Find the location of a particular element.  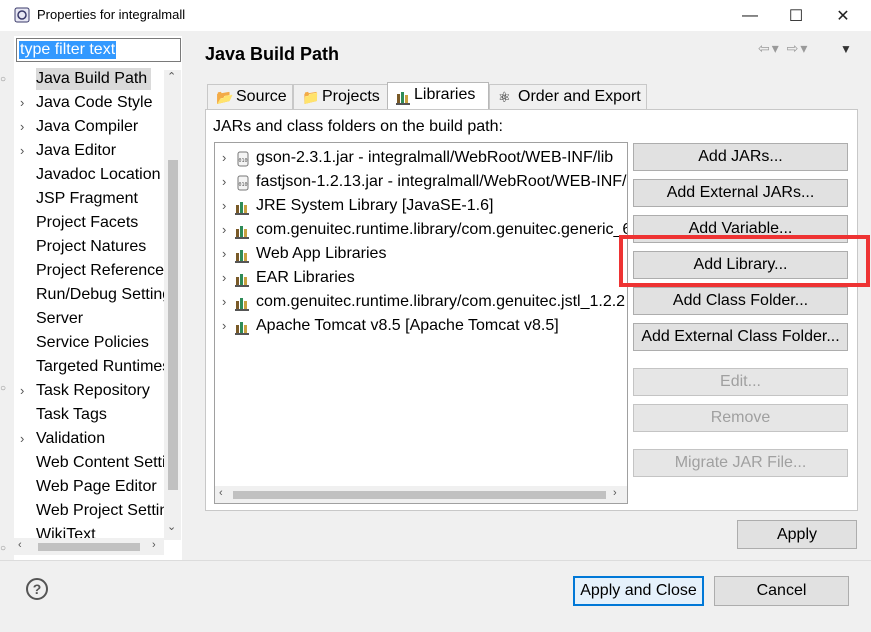

nav-tree-item: Web Page Editor is located at coordinates (89, 488).